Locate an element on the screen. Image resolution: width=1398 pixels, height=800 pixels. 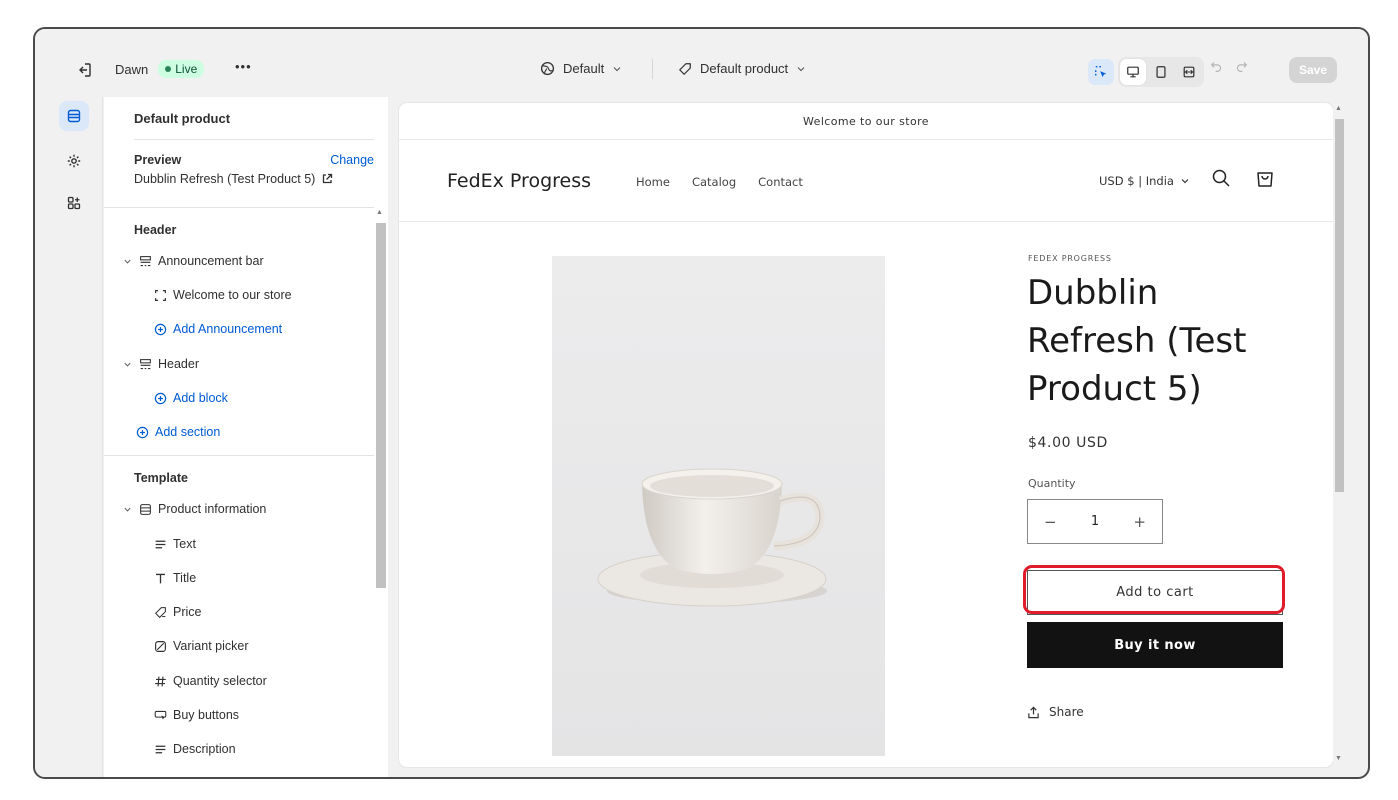
topbar-divider is located at coordinates (652, 69).